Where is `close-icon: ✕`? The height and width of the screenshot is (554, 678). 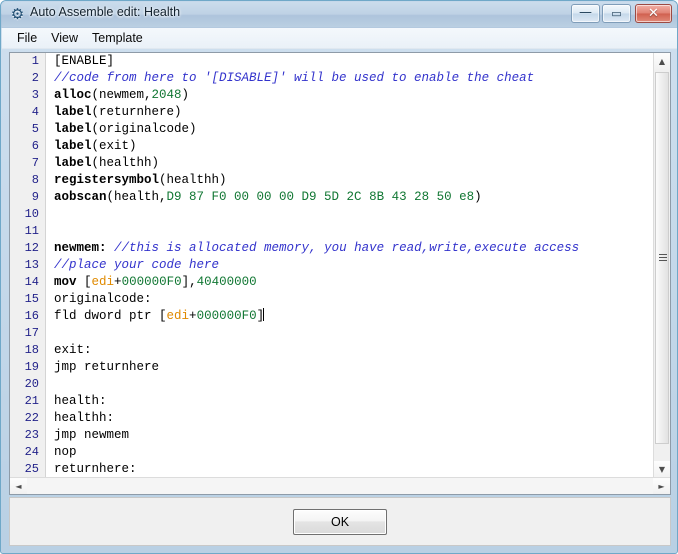
close-icon: ✕ is located at coordinates (653, 13).